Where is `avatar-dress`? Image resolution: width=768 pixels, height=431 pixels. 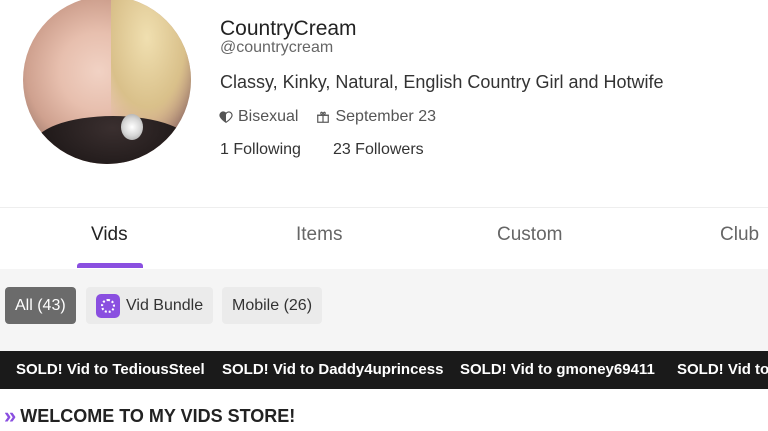 avatar-dress is located at coordinates (112, 140).